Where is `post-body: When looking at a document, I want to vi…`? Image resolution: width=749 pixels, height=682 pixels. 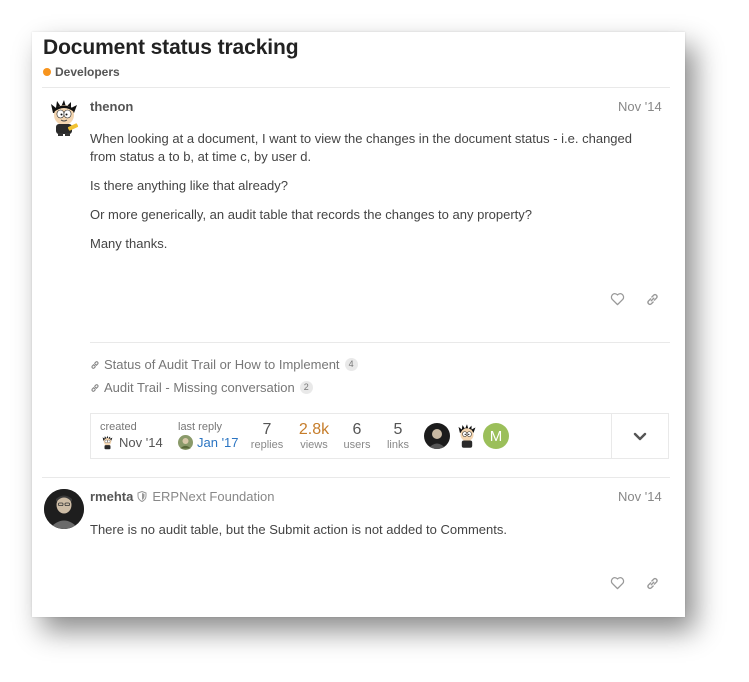
post-body: When looking at a document, I want to vi… is located at coordinates (370, 191).